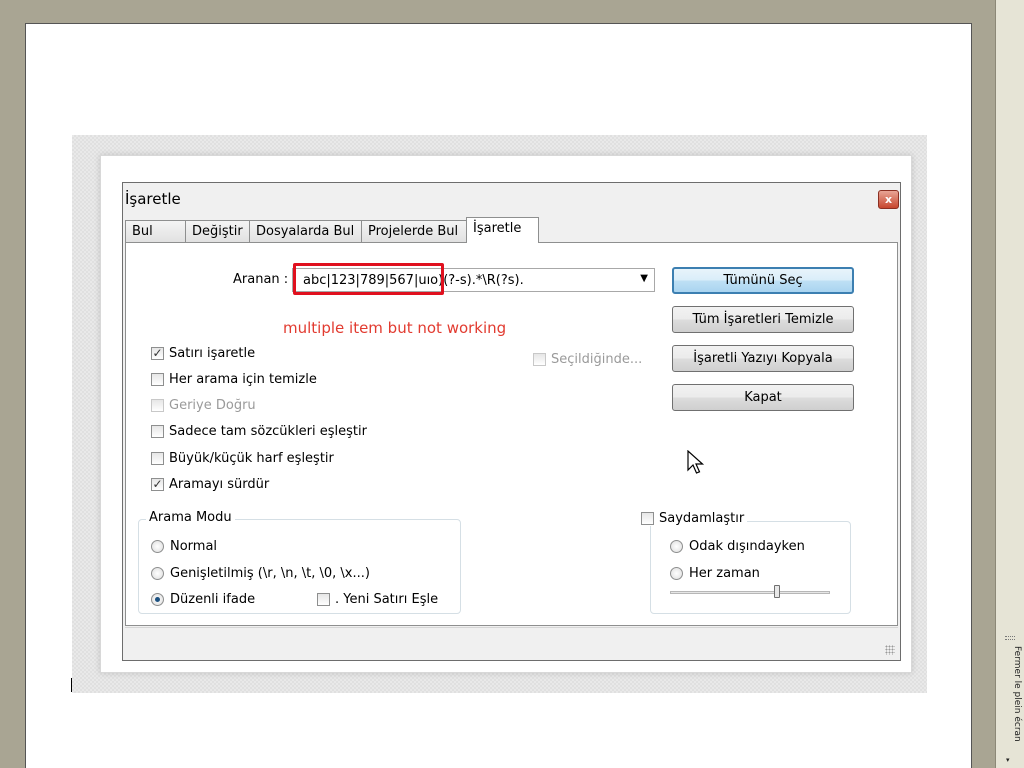 This screenshot has height=768, width=1024. Describe the element at coordinates (212, 353) in the screenshot. I see `mark-line-label: Satırı işaretle` at that location.